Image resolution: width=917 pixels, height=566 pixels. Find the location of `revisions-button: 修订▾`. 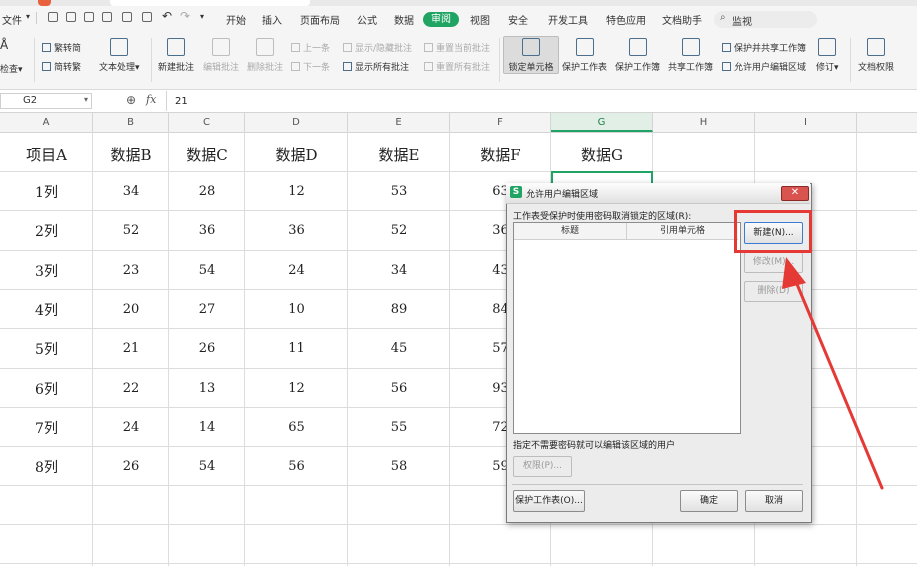

revisions-button: 修订▾ is located at coordinates (827, 55).